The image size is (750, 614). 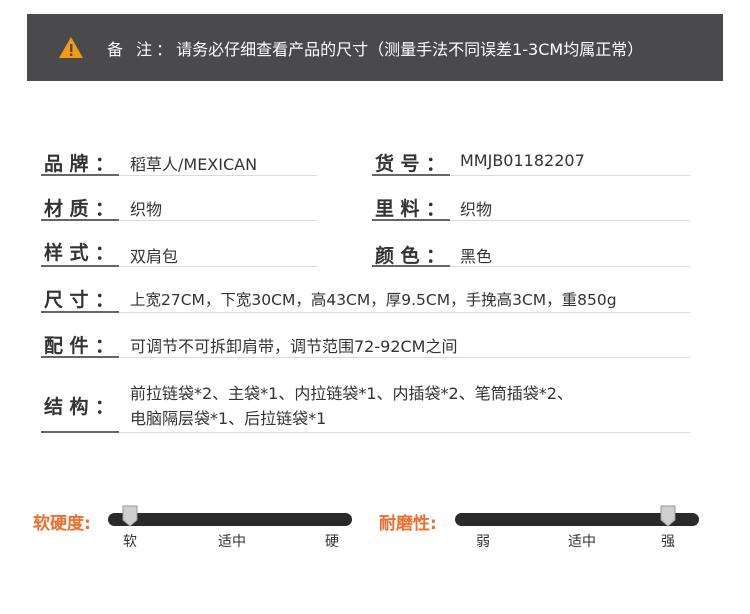 I want to click on color-value: 黑色, so click(x=476, y=256).